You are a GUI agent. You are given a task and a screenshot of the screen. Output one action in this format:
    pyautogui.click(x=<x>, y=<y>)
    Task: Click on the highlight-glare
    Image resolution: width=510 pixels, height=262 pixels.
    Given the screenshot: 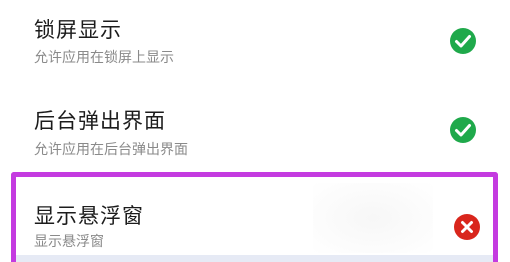 What is the action you would take?
    pyautogui.click(x=373, y=218)
    